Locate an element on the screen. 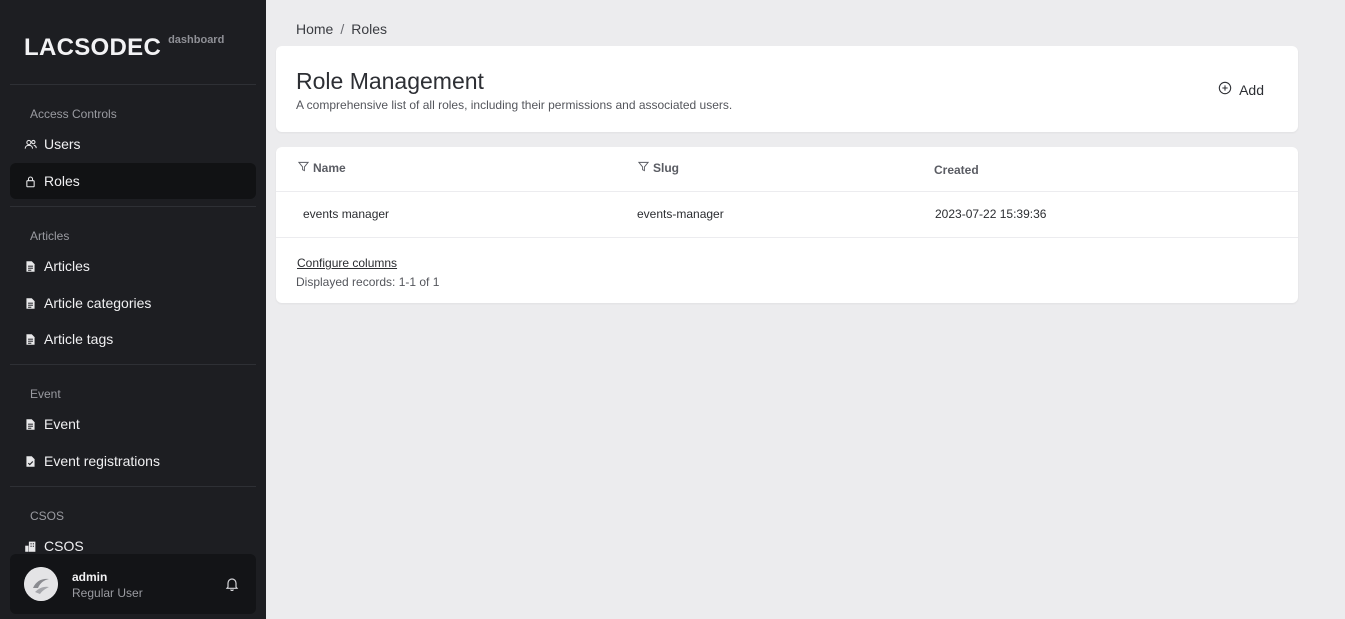 This screenshot has width=1345, height=619. building-icon is located at coordinates (30, 546).